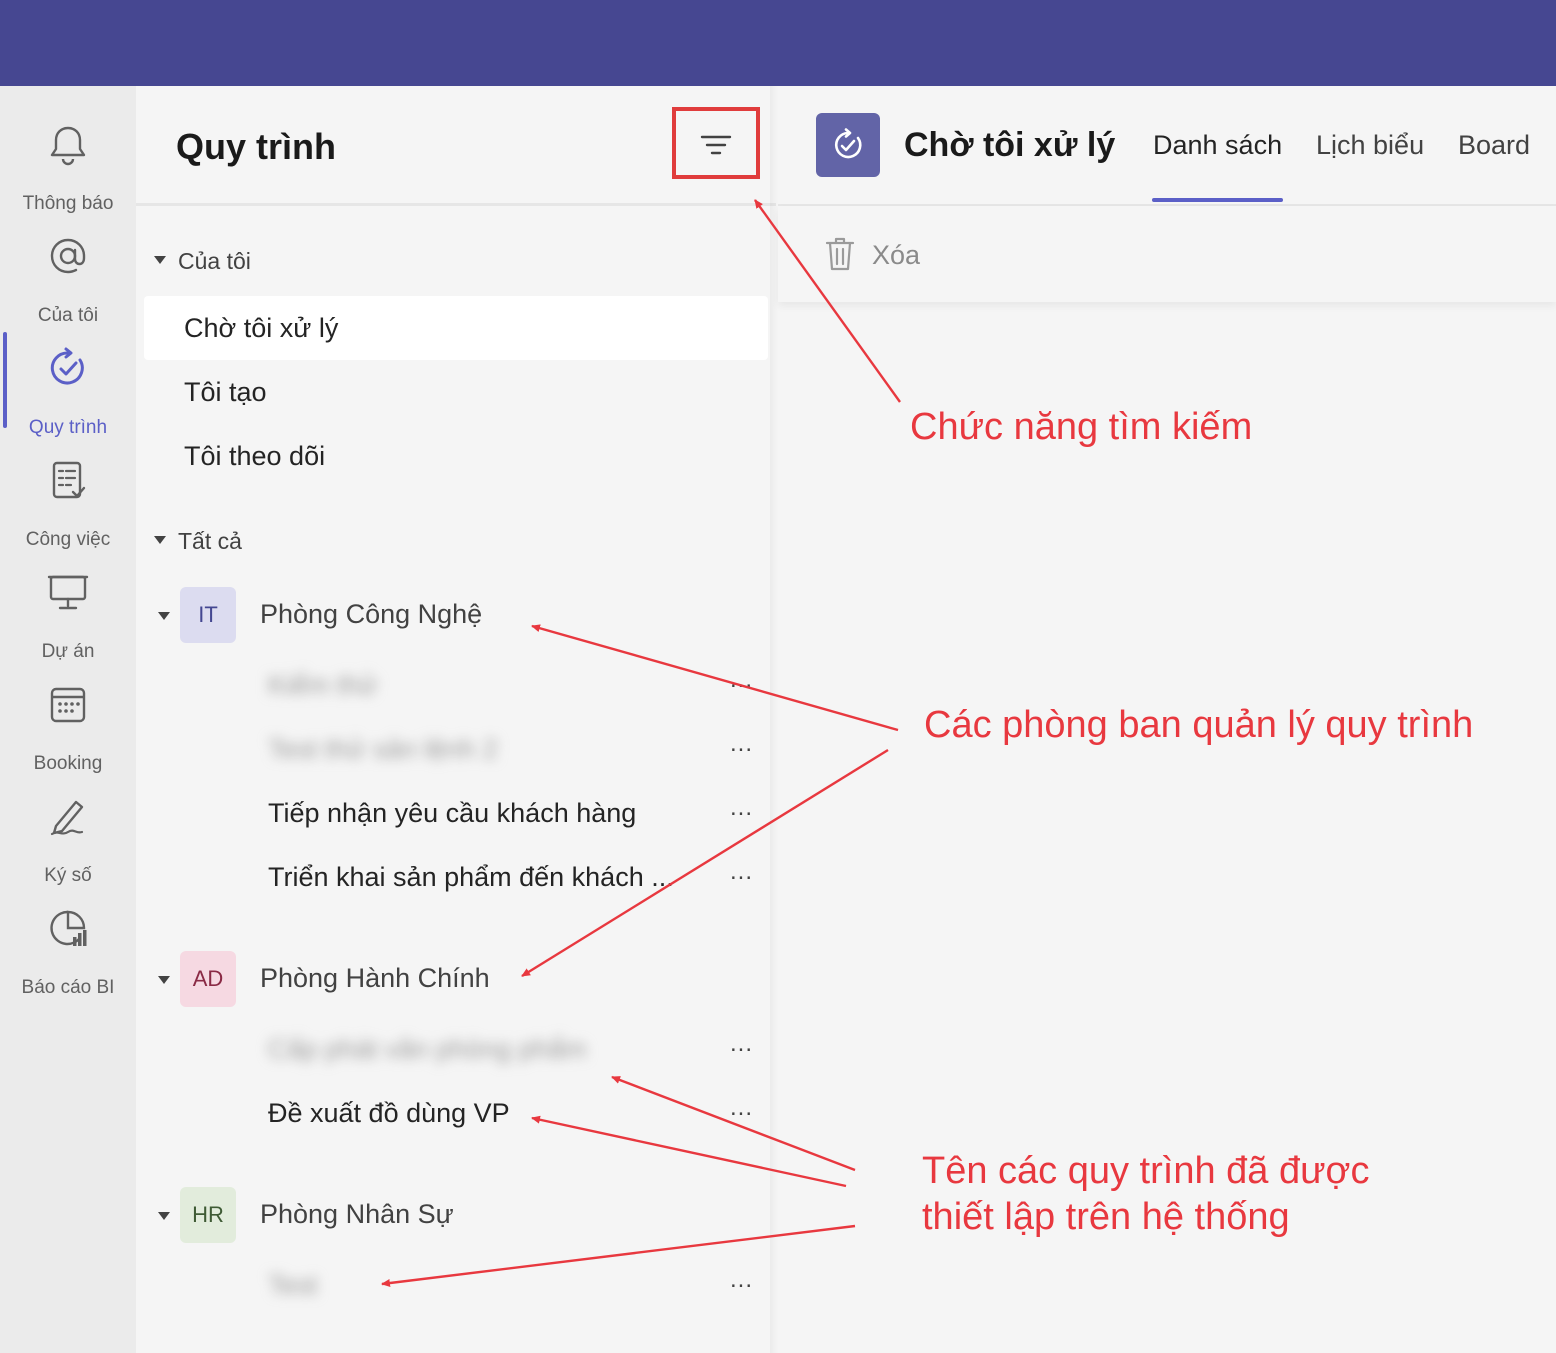  What do you see at coordinates (1217, 145) in the screenshot?
I see `tab-danh-sach: Danh sách` at bounding box center [1217, 145].